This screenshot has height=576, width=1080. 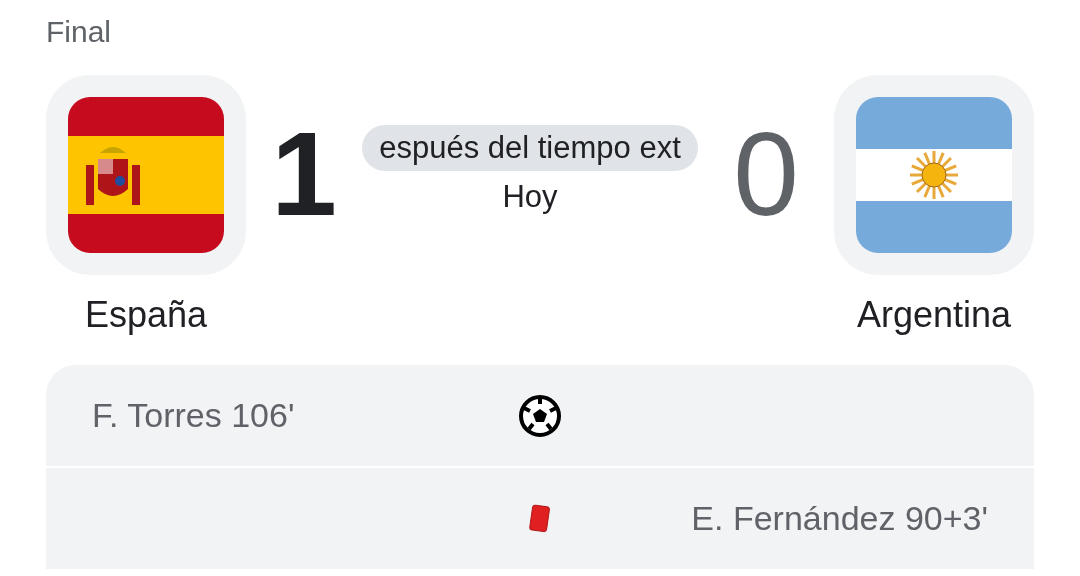 What do you see at coordinates (540, 415) in the screenshot?
I see `soccer-ball-icon` at bounding box center [540, 415].